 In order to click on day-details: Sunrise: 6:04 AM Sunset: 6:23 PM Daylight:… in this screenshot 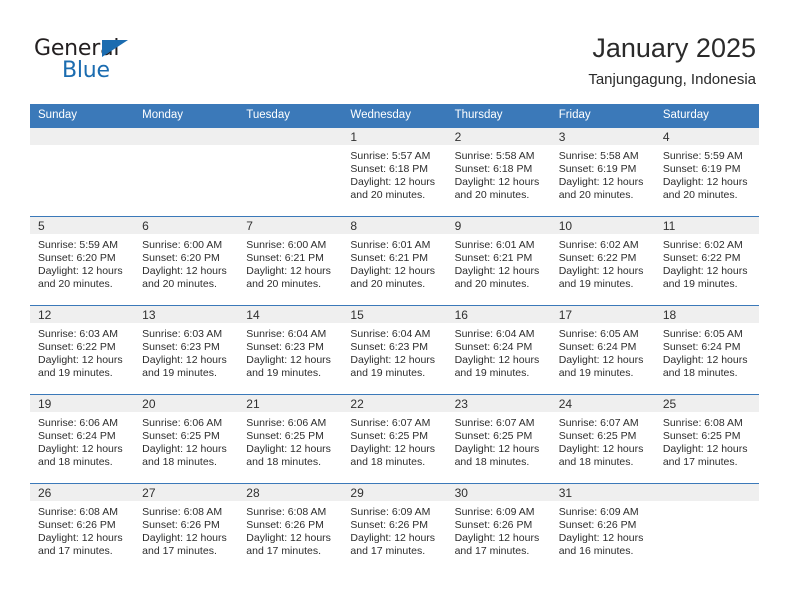, I will do `click(290, 351)`.